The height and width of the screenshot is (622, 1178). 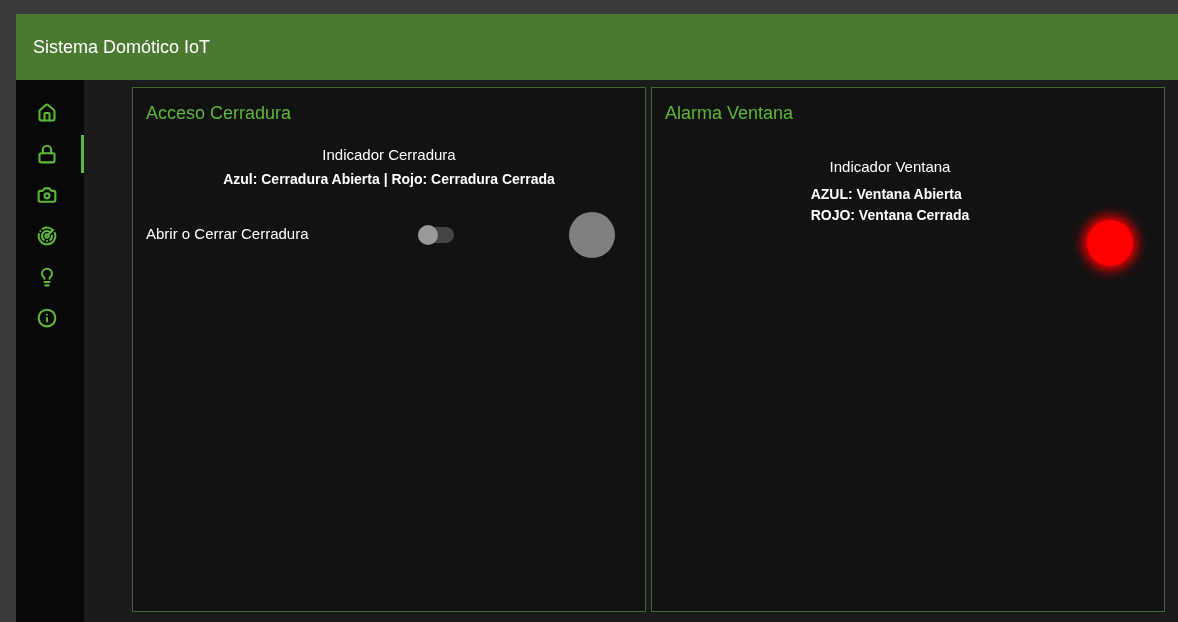 What do you see at coordinates (729, 113) in the screenshot?
I see `card-title: Alarma Ventana` at bounding box center [729, 113].